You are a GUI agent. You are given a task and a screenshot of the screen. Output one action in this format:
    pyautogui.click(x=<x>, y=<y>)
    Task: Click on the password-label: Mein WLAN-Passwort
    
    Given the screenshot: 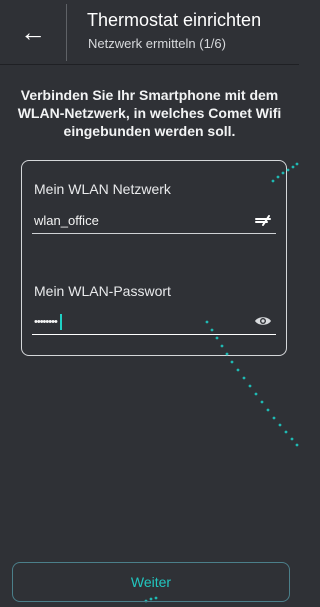 What is the action you would take?
    pyautogui.click(x=102, y=291)
    